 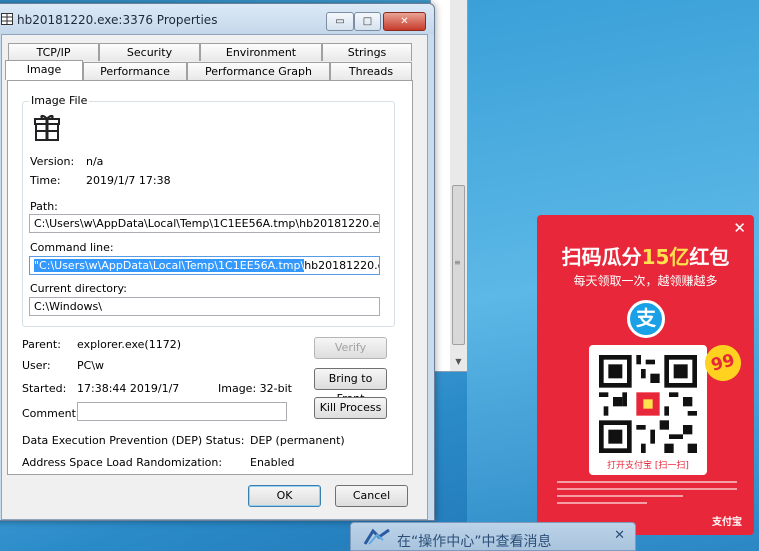 I want to click on version-label: Version:, so click(x=52, y=161).